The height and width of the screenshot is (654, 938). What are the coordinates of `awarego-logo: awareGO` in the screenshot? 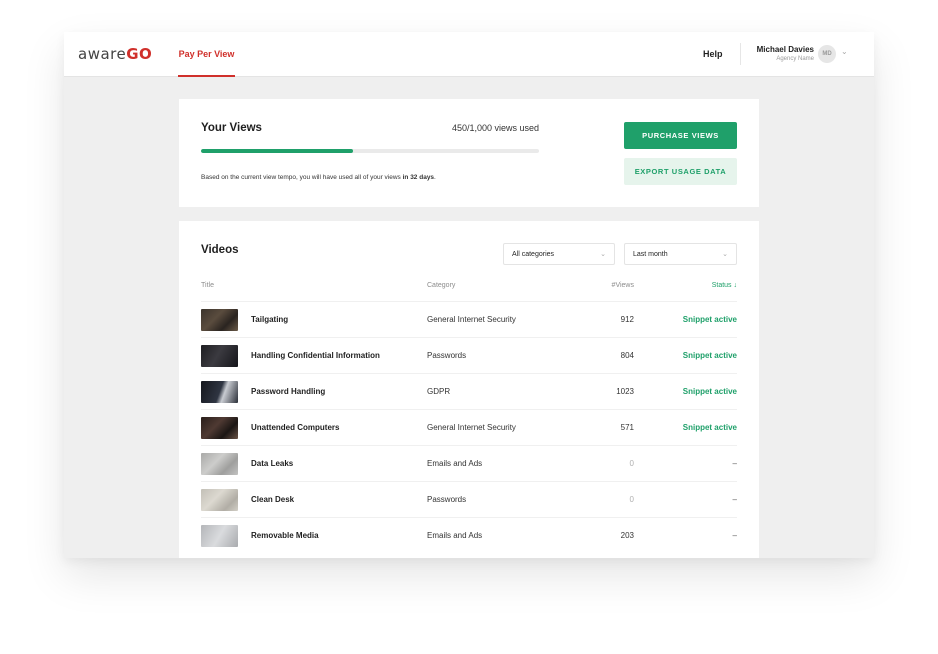 It's located at (115, 54).